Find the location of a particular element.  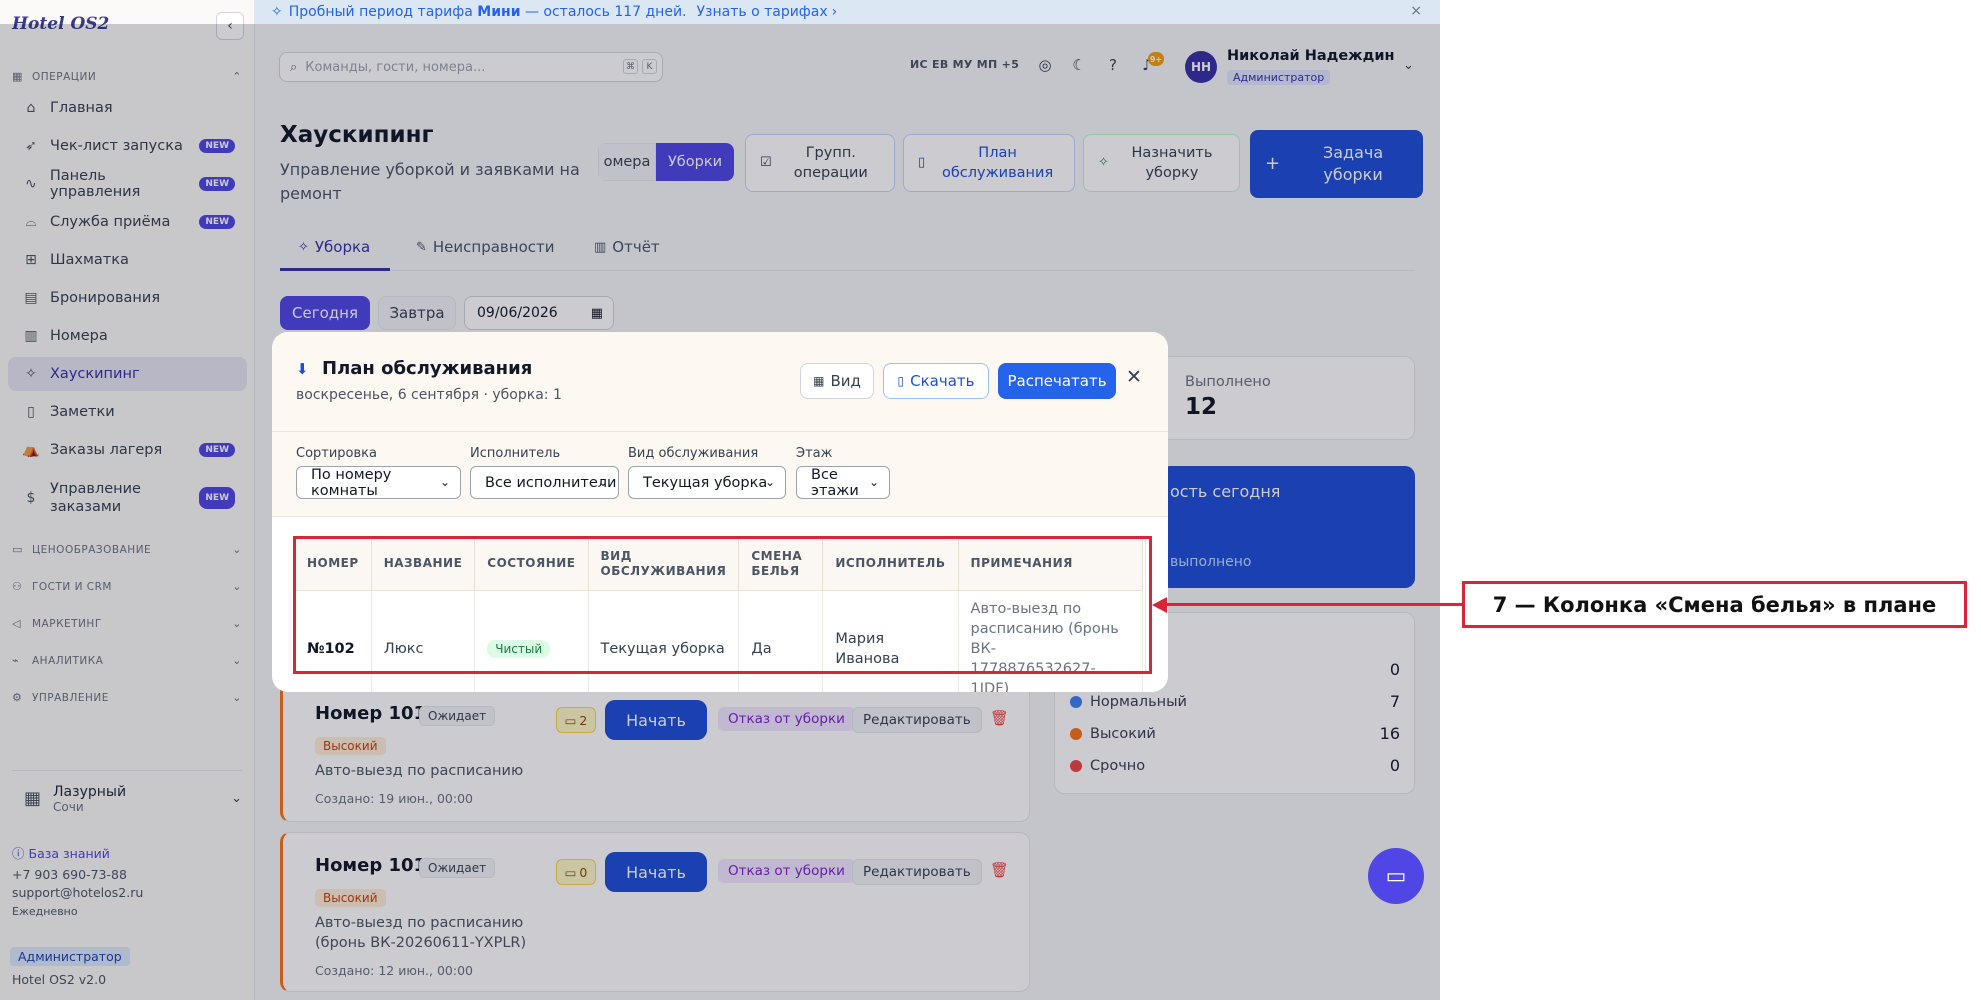

floor-label: Этаж is located at coordinates (814, 453).